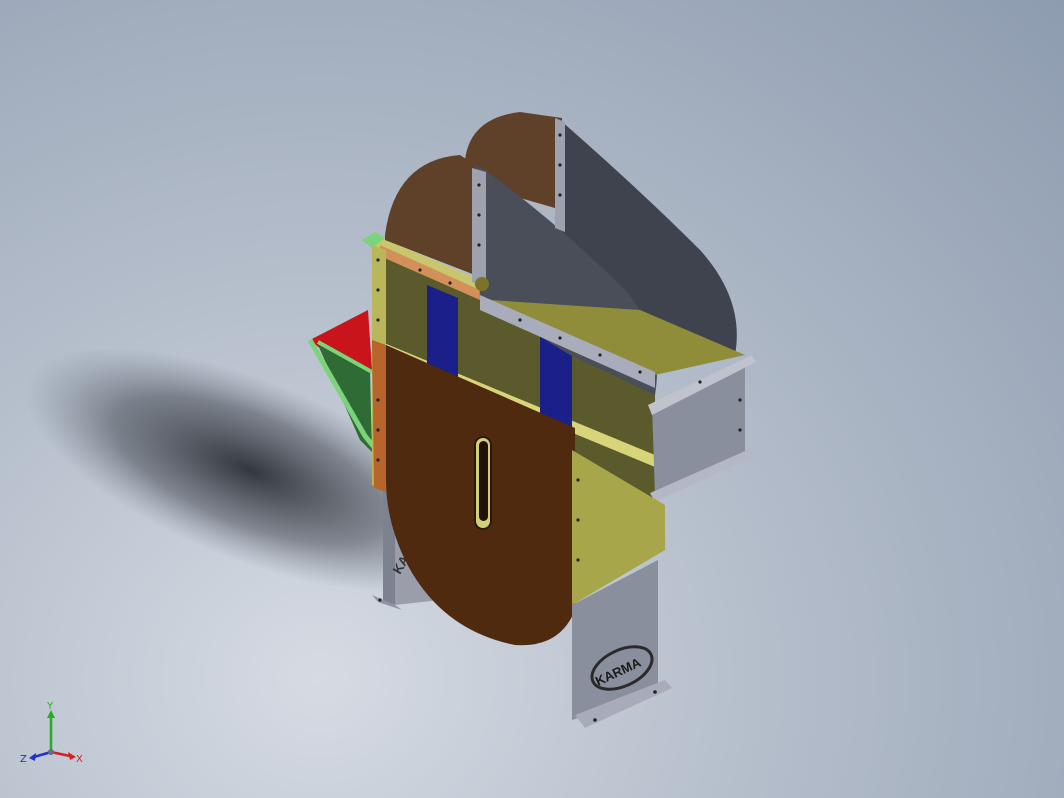  Describe the element at coordinates (53, 735) in the screenshot. I see `orientation-triad: Y X Z` at that location.